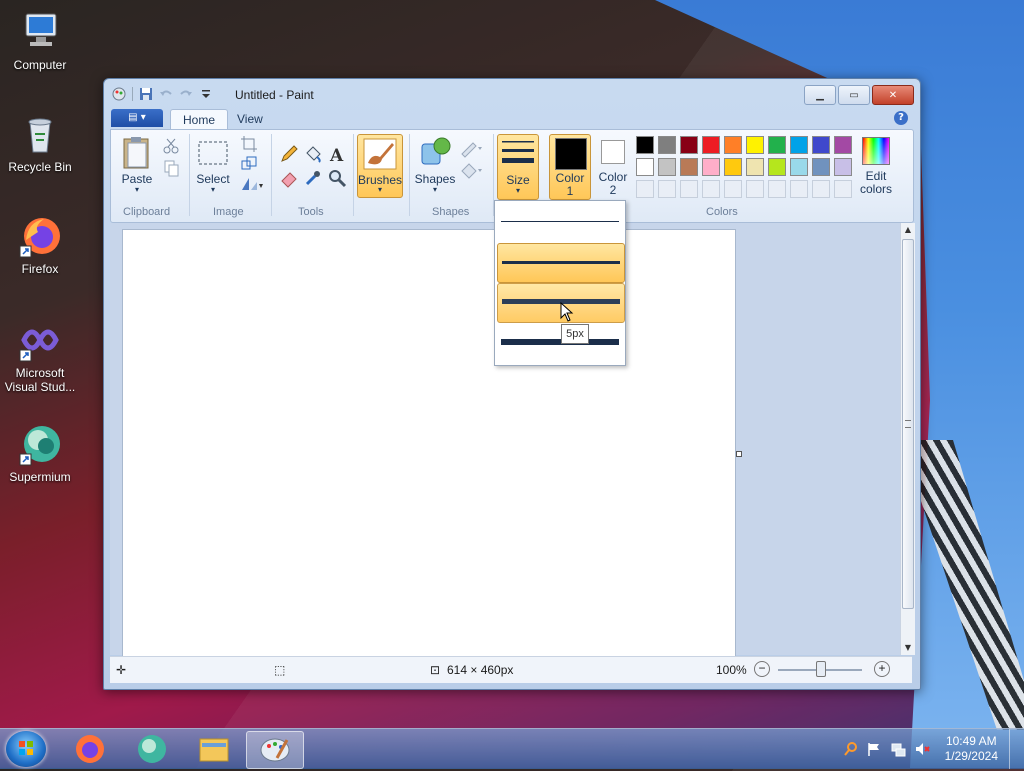 This screenshot has height=771, width=1024. Describe the element at coordinates (171, 168) in the screenshot. I see `copy-icon` at that location.